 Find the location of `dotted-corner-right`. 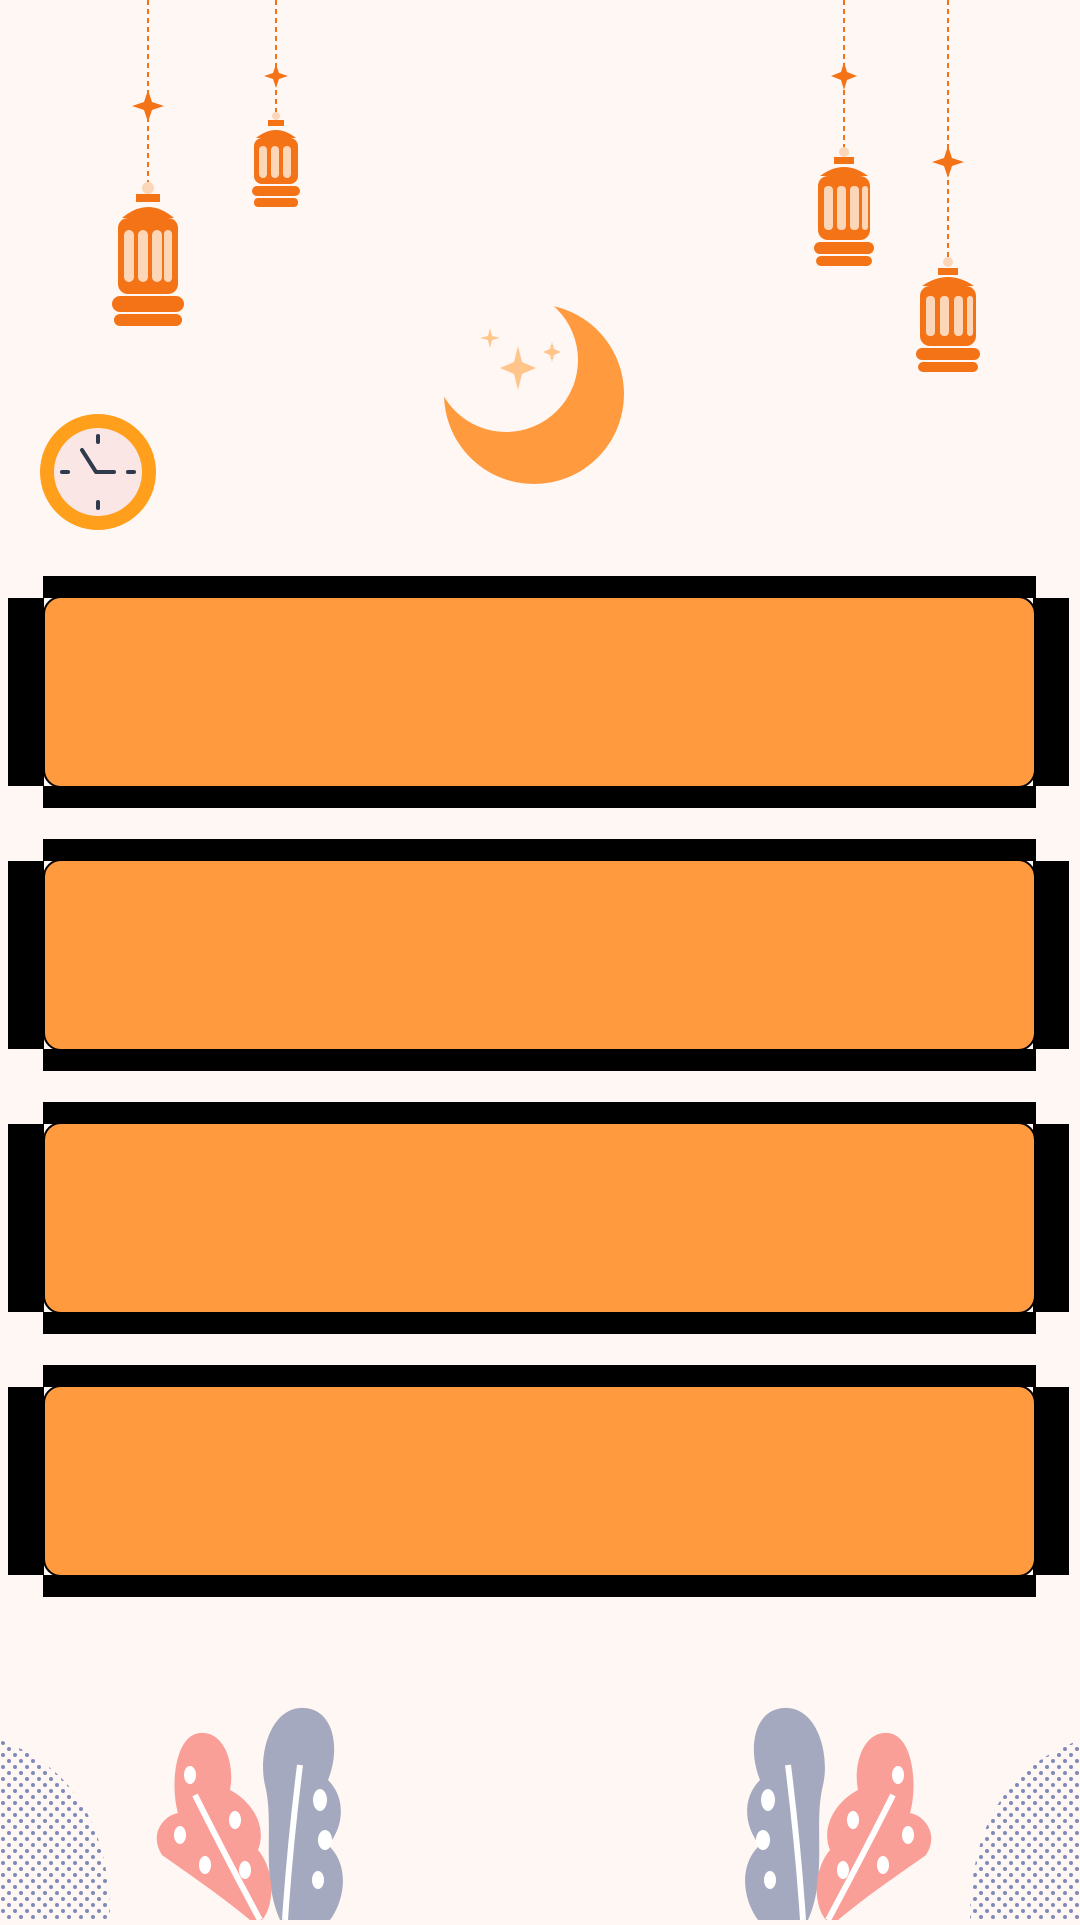

dotted-corner-right is located at coordinates (1020, 1830).